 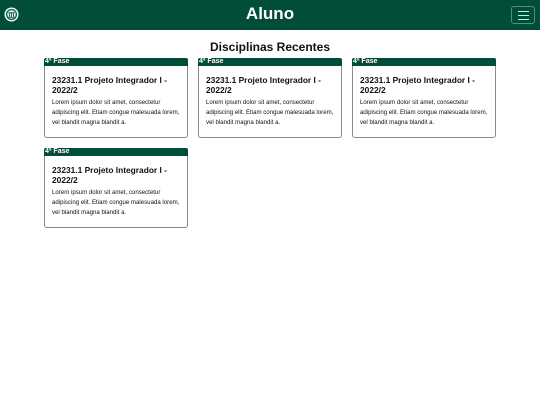 I want to click on app-title: Aluno, so click(x=270, y=13).